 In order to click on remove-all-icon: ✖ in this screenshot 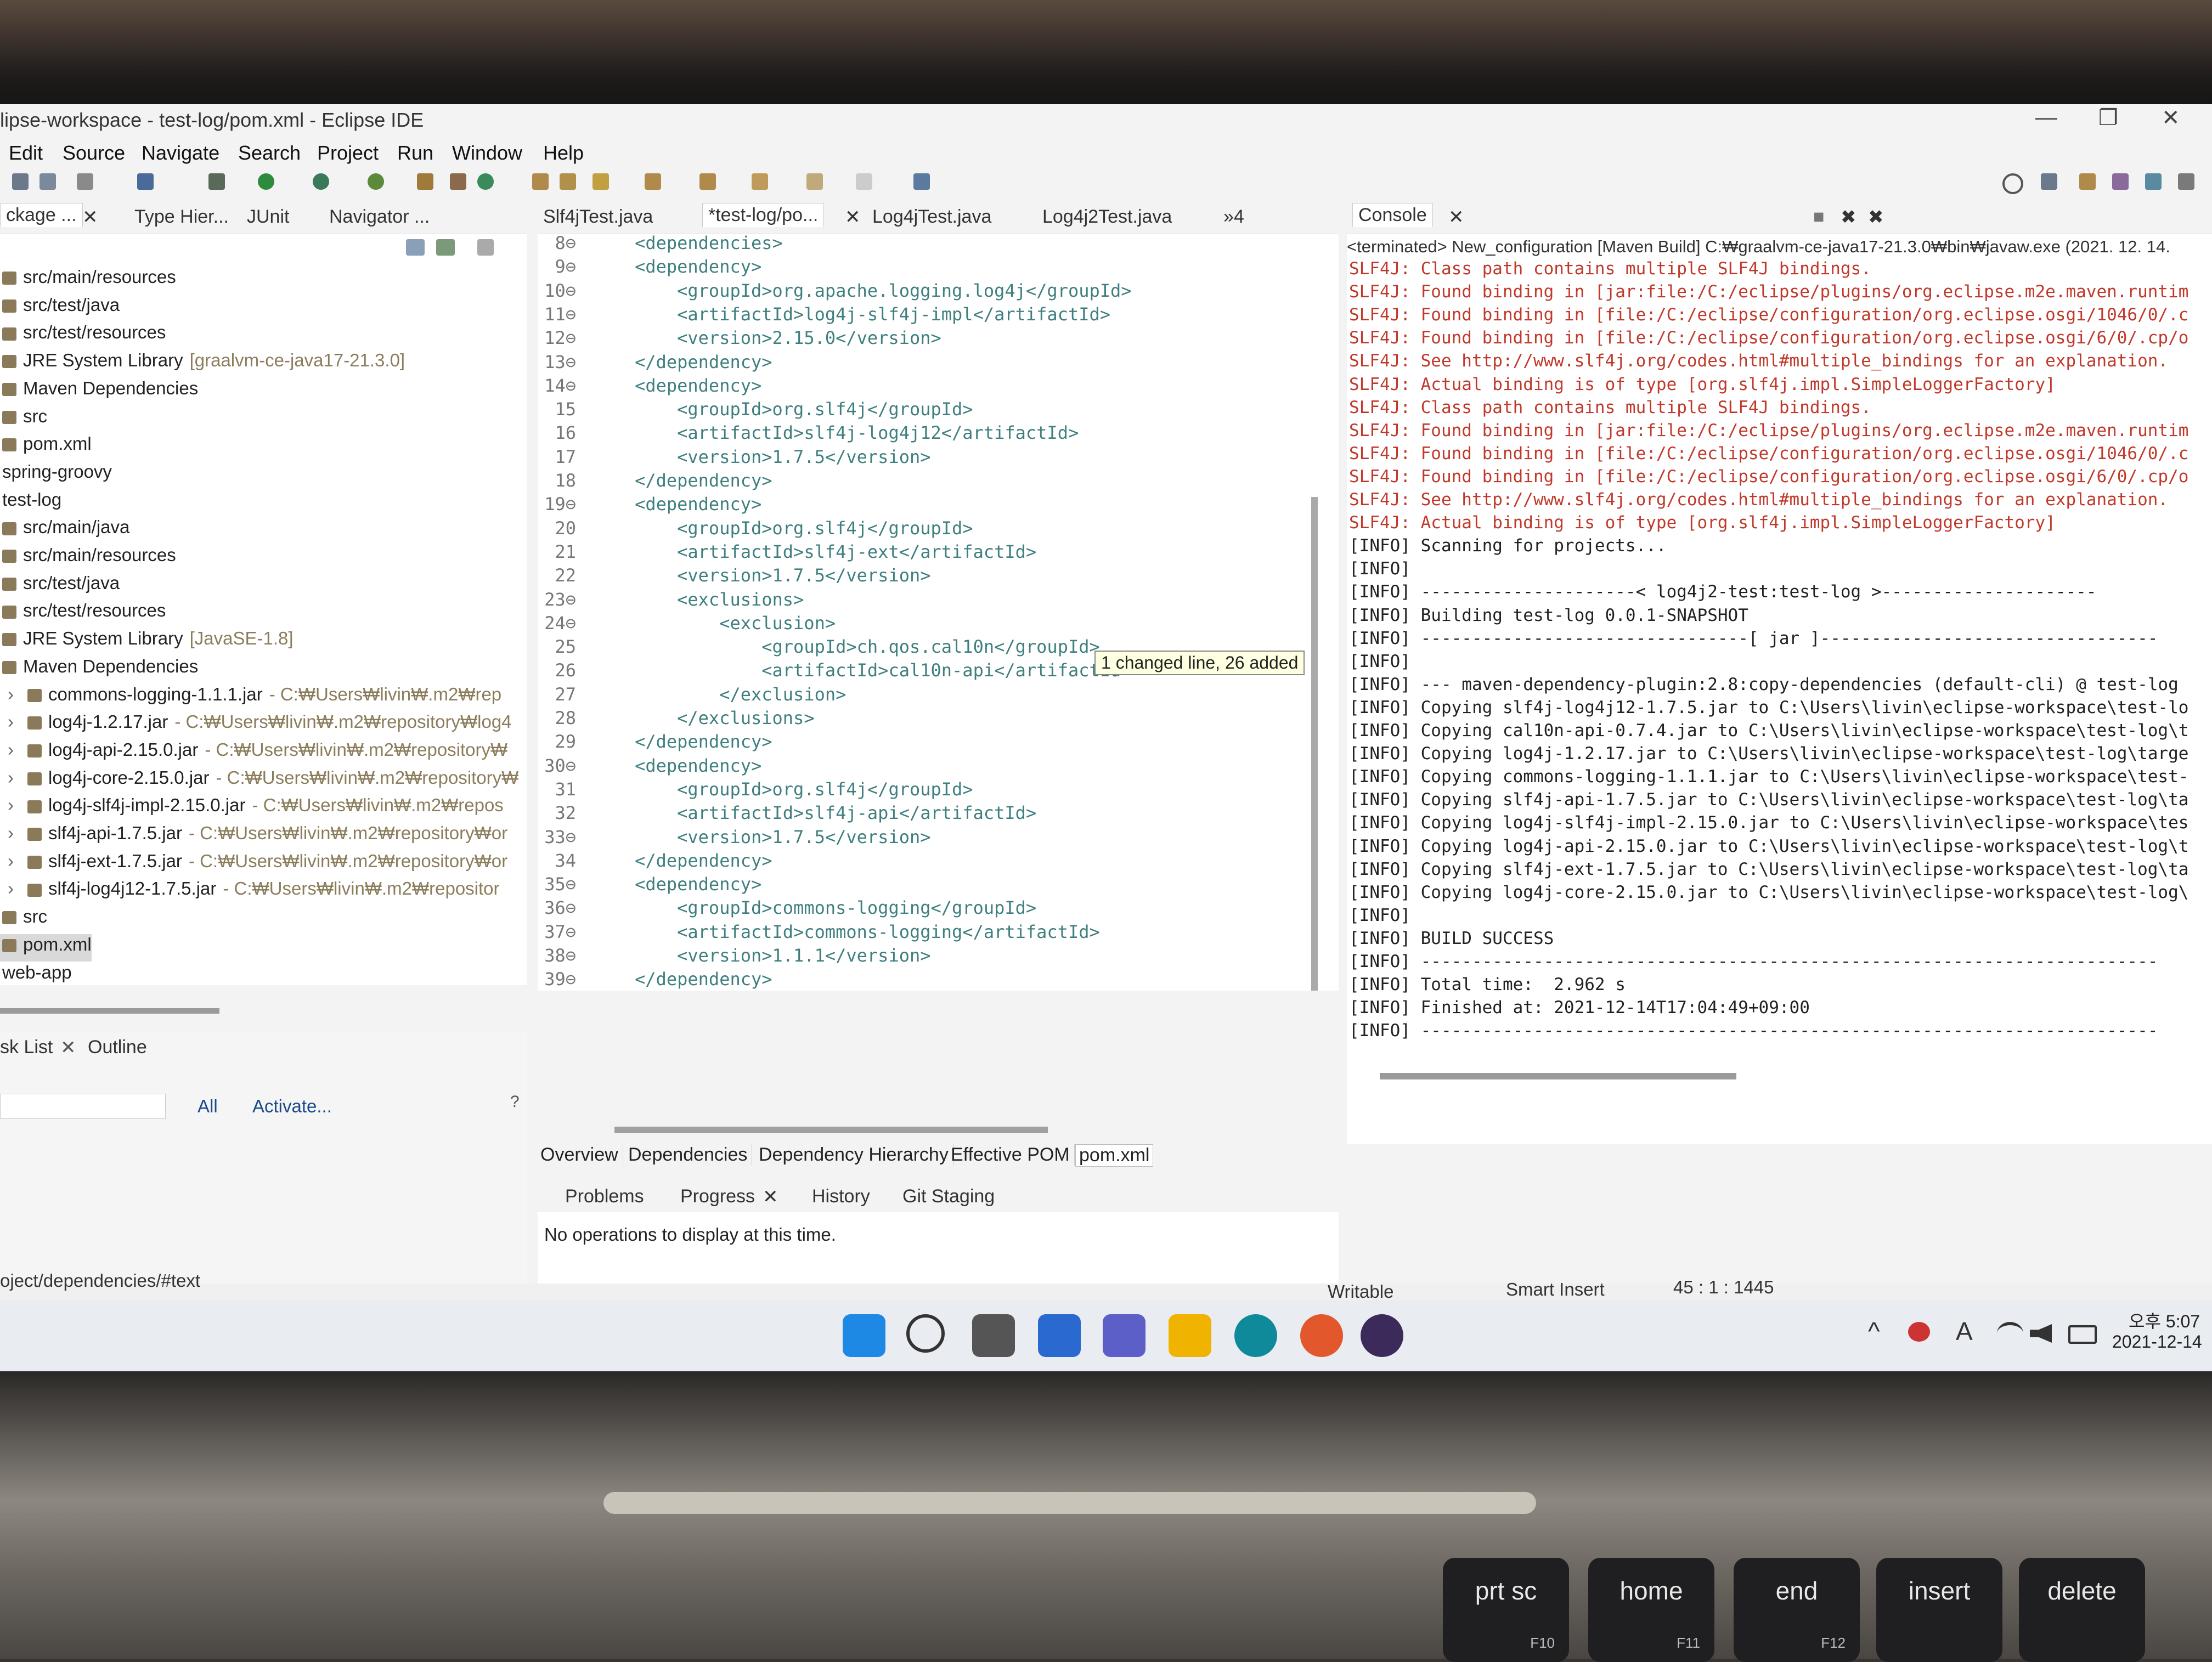, I will do `click(1876, 217)`.